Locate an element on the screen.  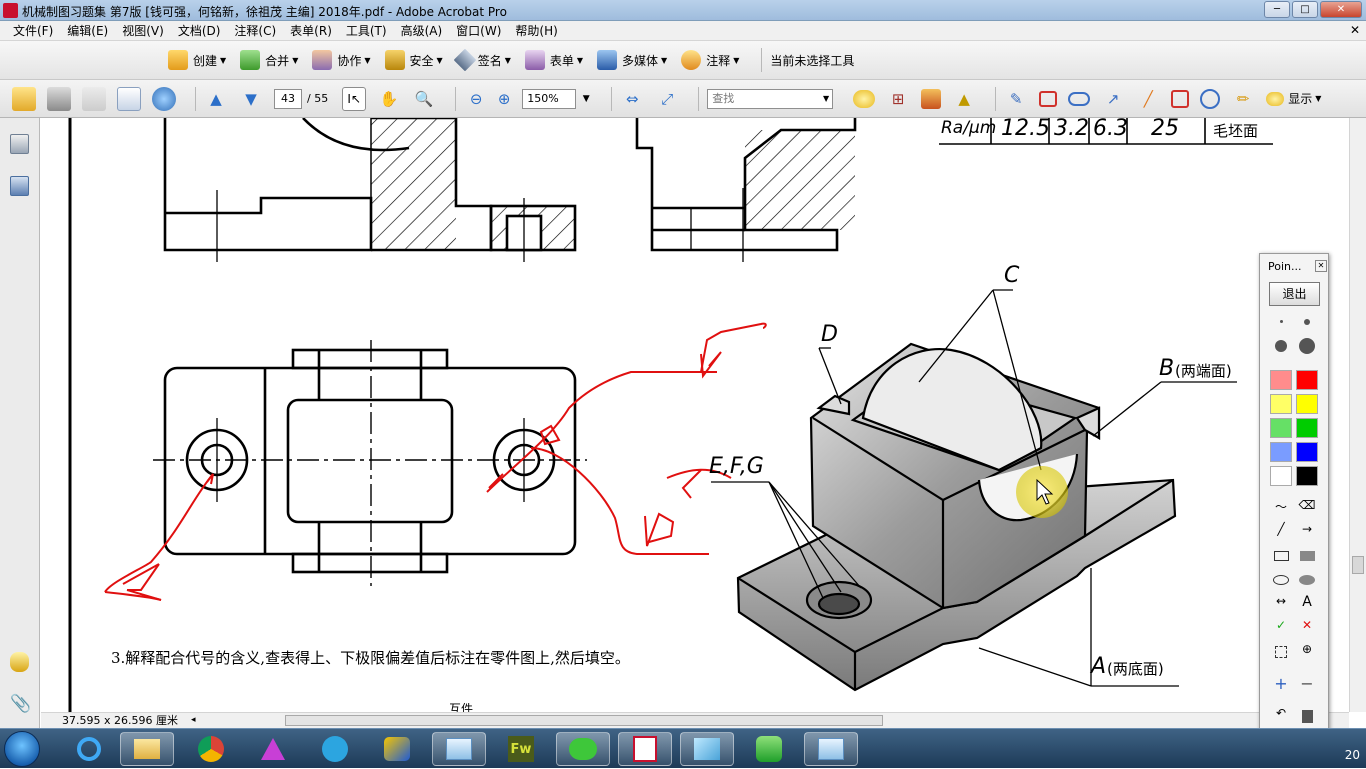
wechat-icon is located at coordinates (583, 749).